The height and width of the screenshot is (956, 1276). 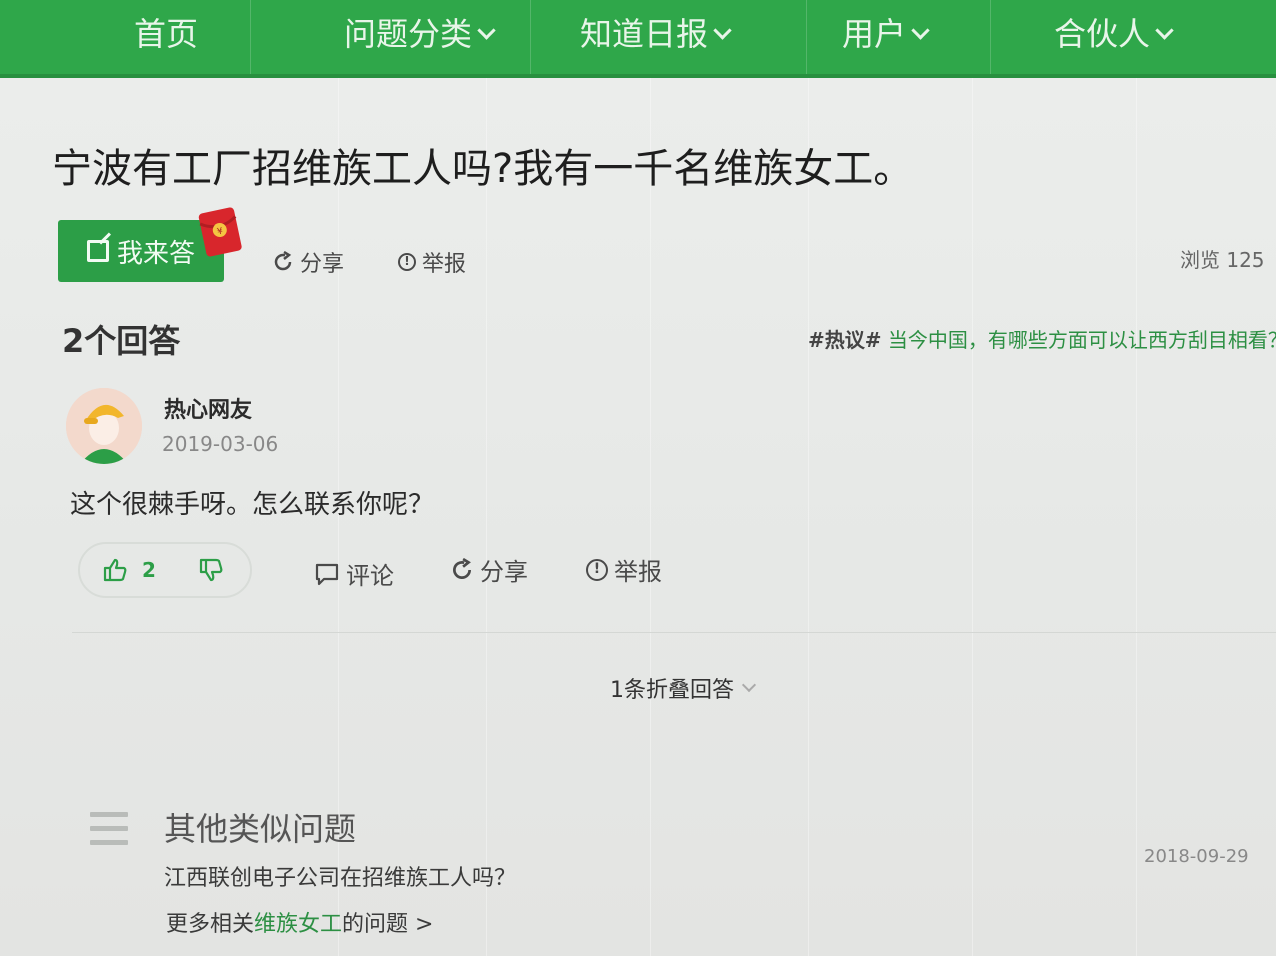 What do you see at coordinates (483, 169) in the screenshot?
I see `question-title: 宁波有工厂招维族工人吗?我有一千名维族女工。` at bounding box center [483, 169].